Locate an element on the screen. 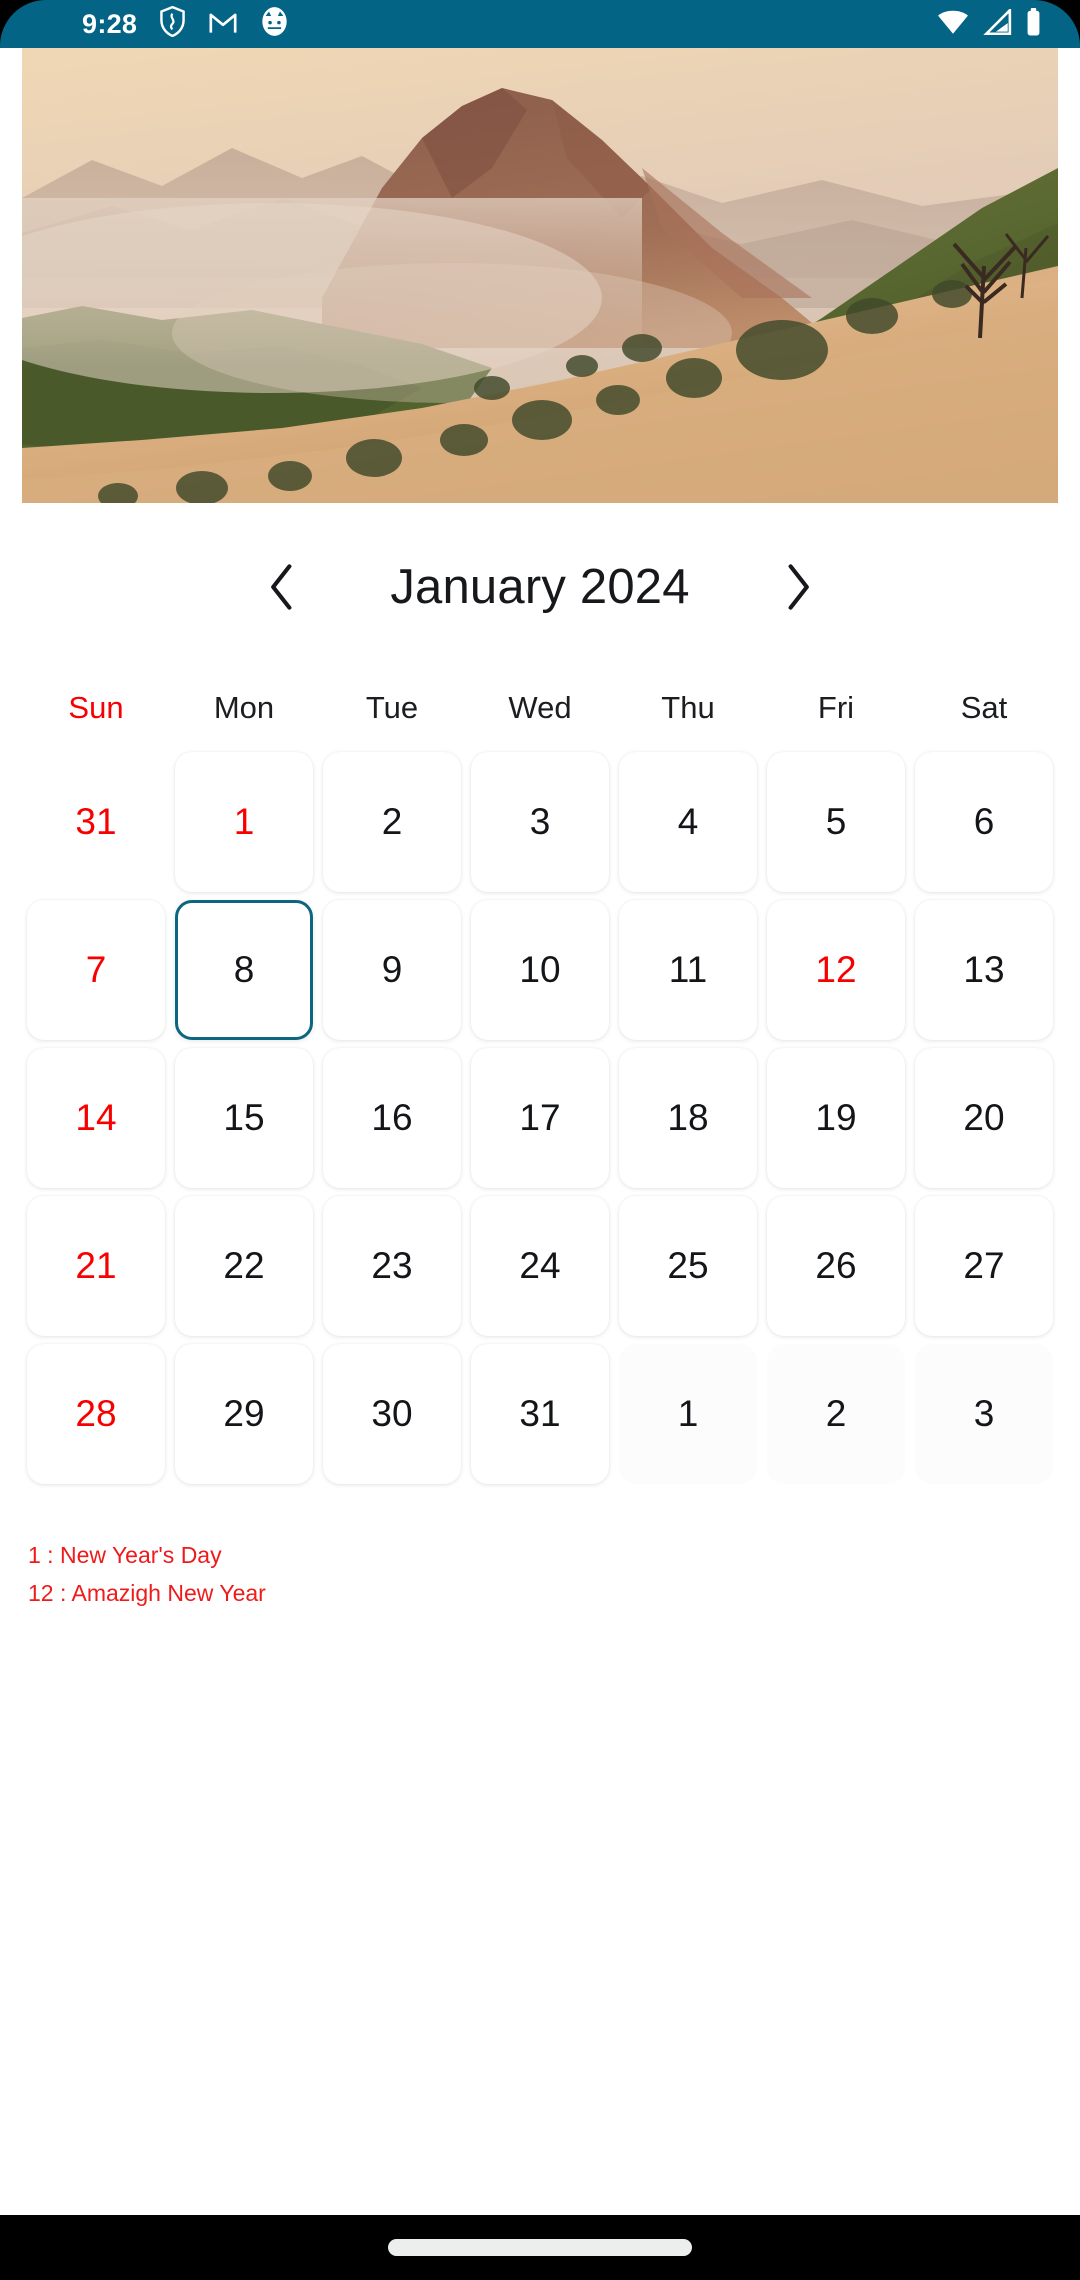 This screenshot has width=1080, height=2280. day-cell-wrapper: 22 is located at coordinates (244, 1266).